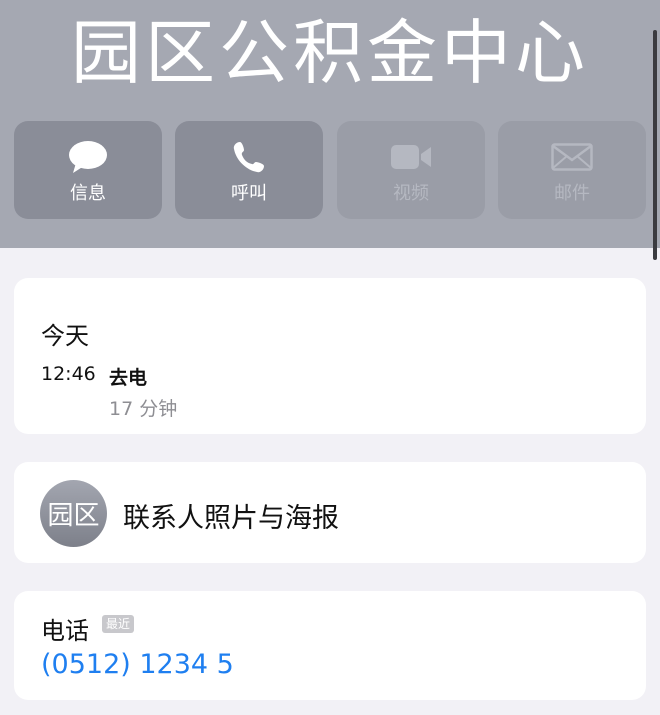 Image resolution: width=660 pixels, height=715 pixels. I want to click on call-button: 呼叫, so click(249, 170).